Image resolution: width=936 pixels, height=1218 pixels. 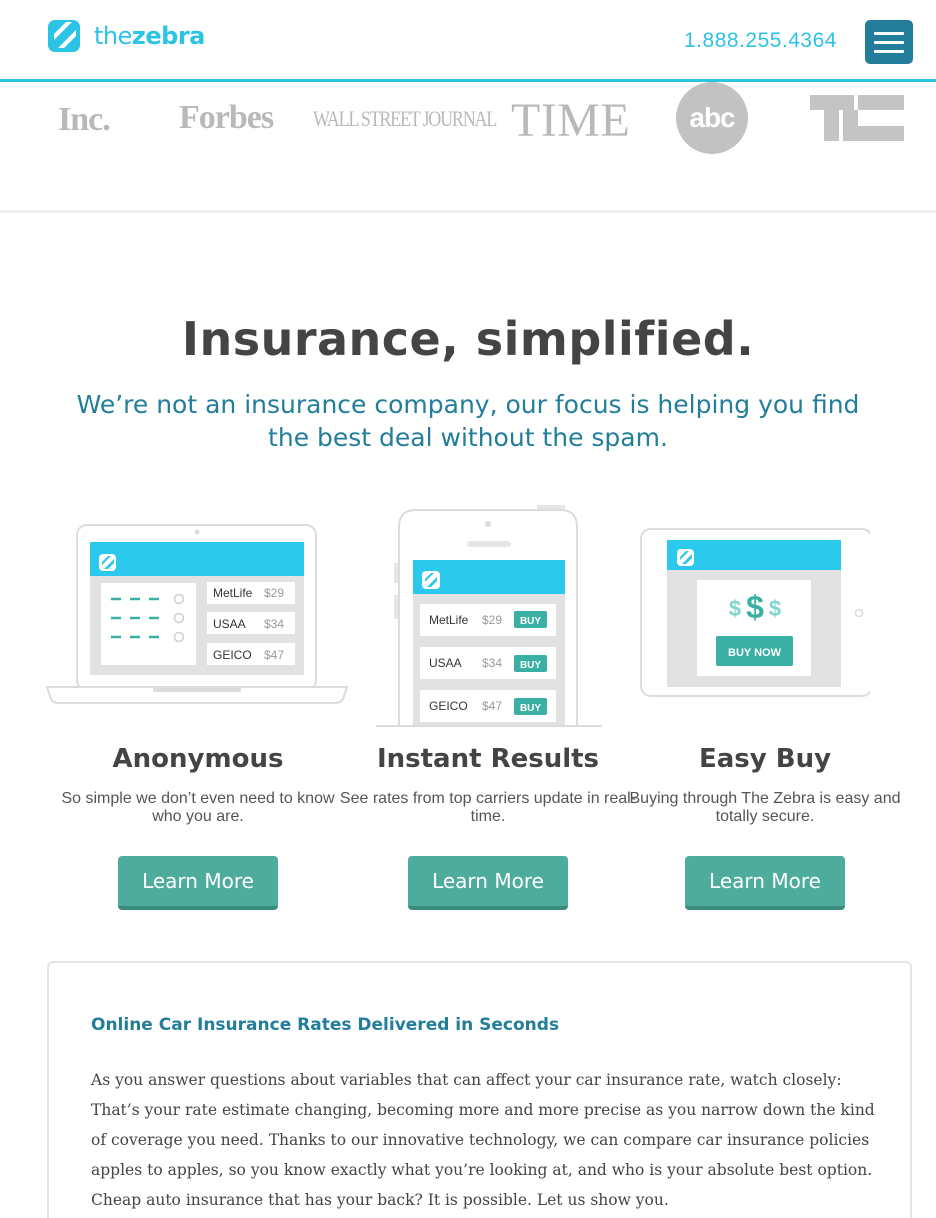 I want to click on feature-title-easy-buy: Easy Buy, so click(x=765, y=759).